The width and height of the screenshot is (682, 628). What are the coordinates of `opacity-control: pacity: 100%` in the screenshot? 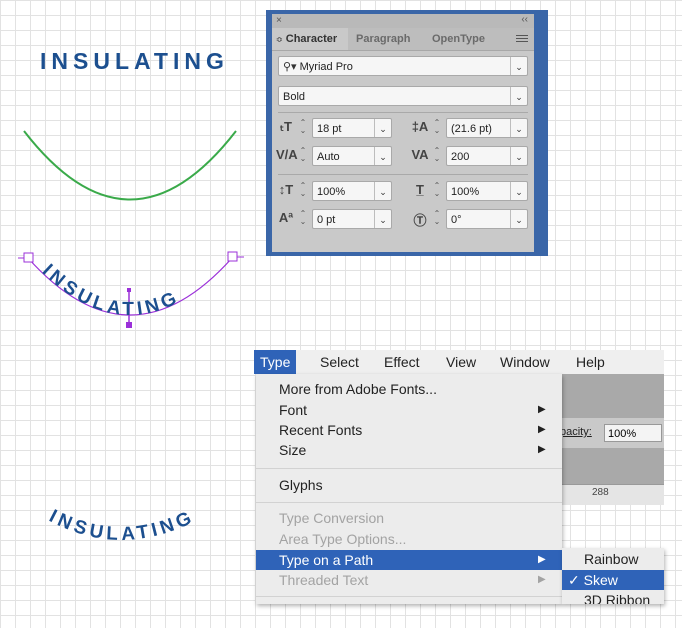 It's located at (612, 433).